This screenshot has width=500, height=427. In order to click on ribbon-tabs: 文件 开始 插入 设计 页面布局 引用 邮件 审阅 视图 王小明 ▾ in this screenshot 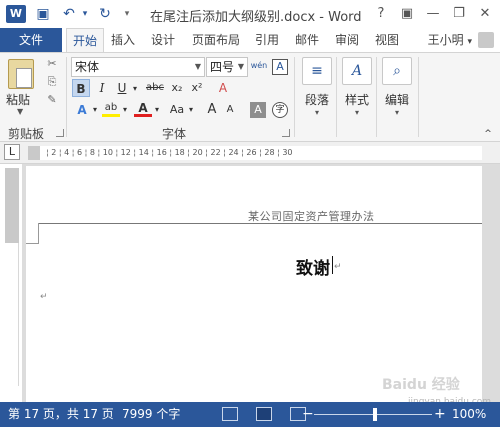, I will do `click(250, 40)`.